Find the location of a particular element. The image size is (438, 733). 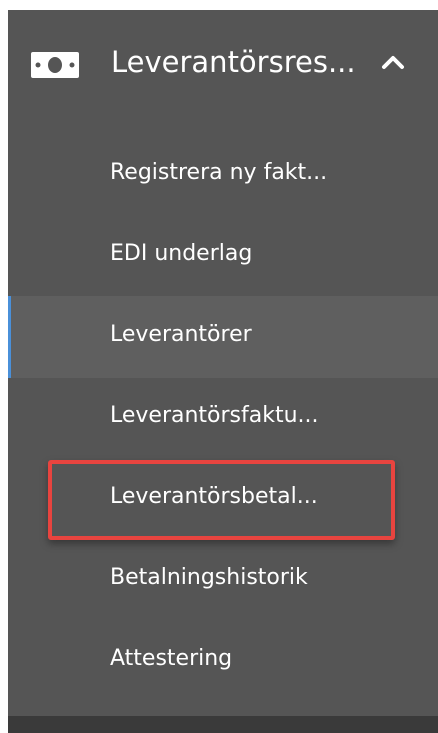

menu-item-label: Attestering is located at coordinates (171, 658).